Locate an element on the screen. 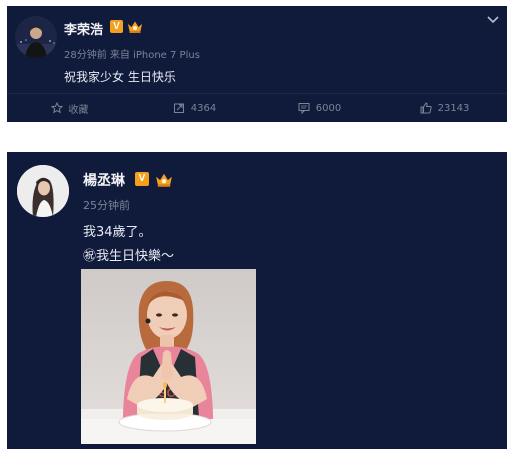  author-name: 李荣浩 is located at coordinates (83, 28).